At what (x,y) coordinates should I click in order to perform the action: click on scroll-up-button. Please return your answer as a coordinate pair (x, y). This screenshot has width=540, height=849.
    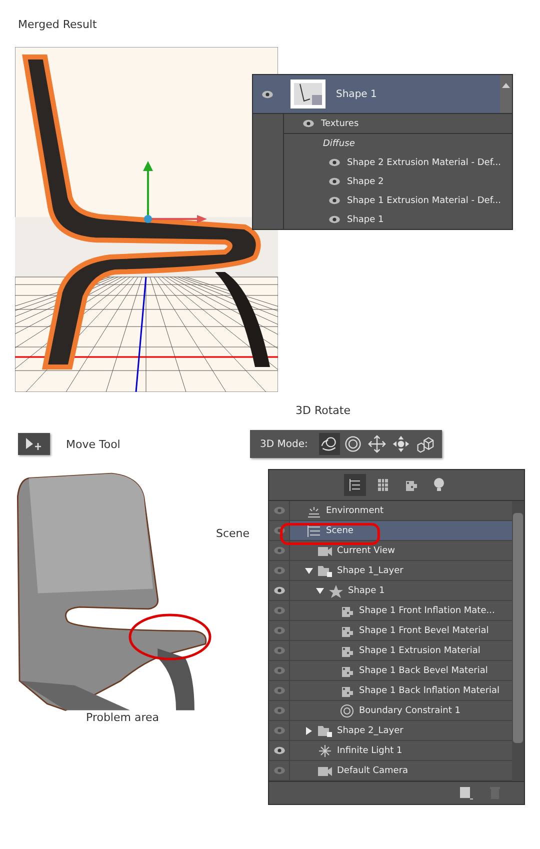
    Looking at the image, I should click on (506, 94).